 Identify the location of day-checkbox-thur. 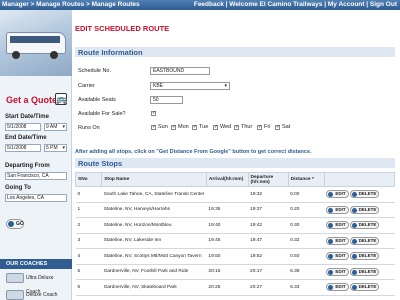
(236, 127).